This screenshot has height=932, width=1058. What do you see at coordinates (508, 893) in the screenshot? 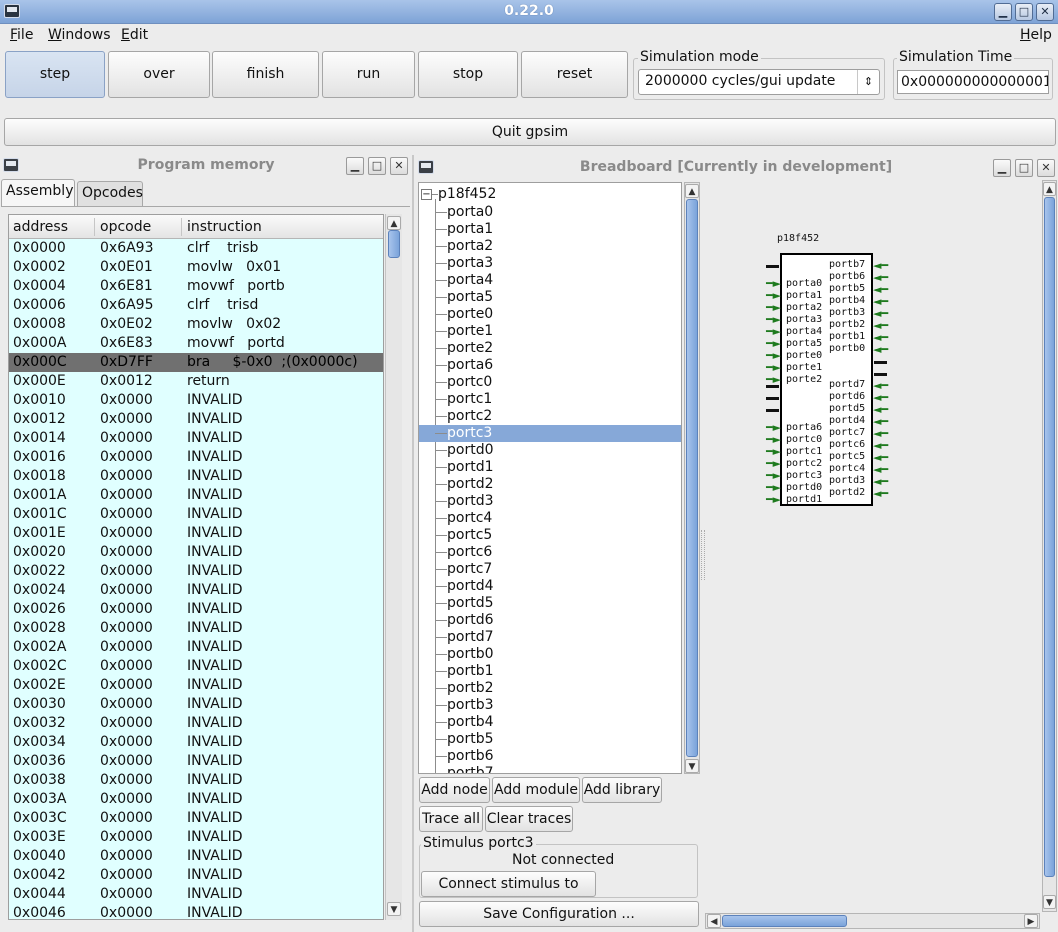
I see `connect-stimulus-button: Connect stimulus to node` at bounding box center [508, 893].